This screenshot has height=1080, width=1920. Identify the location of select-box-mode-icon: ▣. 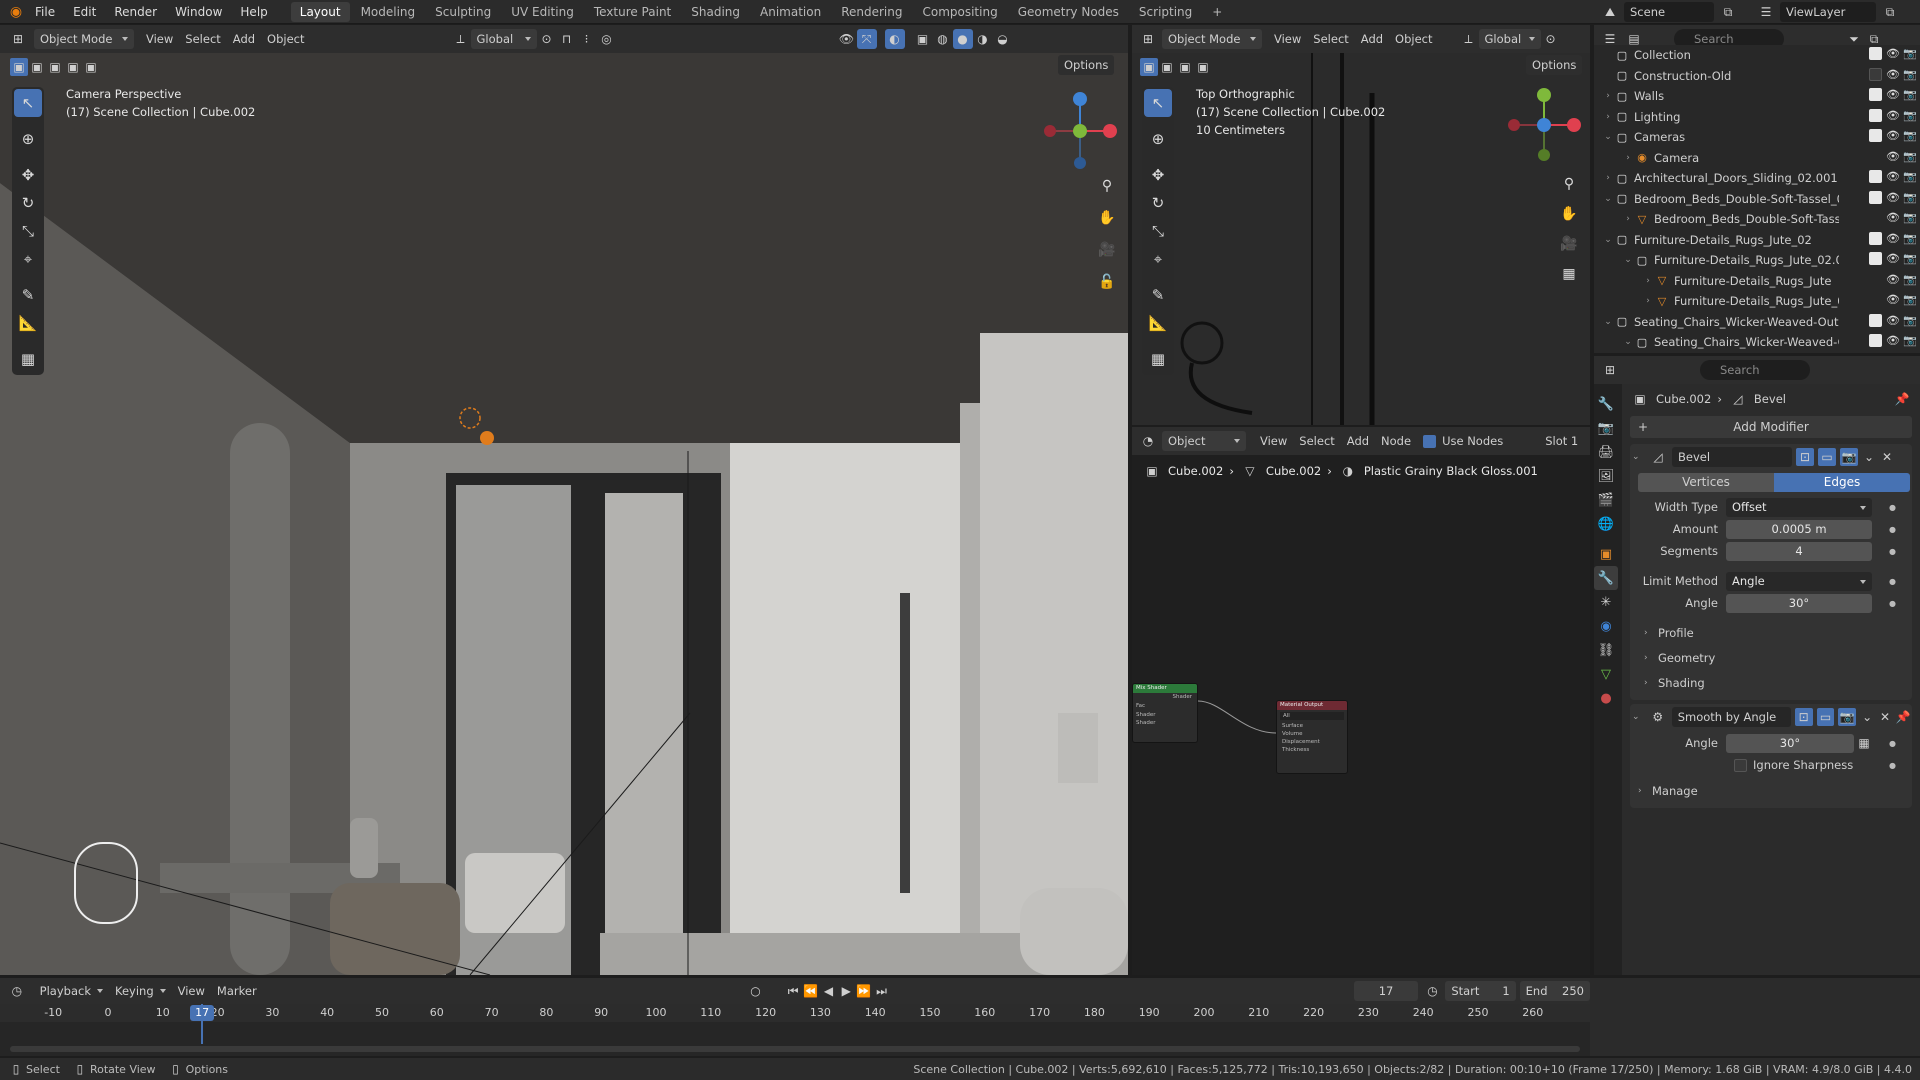
(1149, 67).